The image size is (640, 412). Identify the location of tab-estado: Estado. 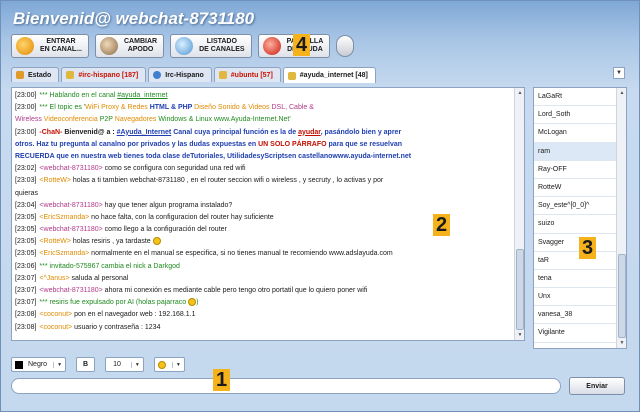
(35, 74).